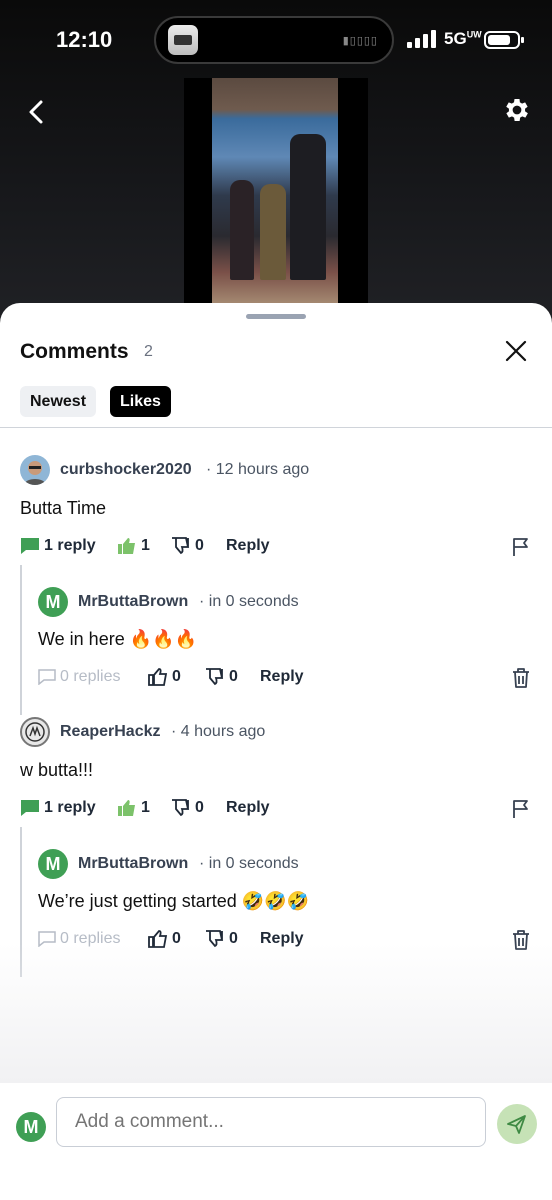  I want to click on reply-thread-line, so click(21, 640).